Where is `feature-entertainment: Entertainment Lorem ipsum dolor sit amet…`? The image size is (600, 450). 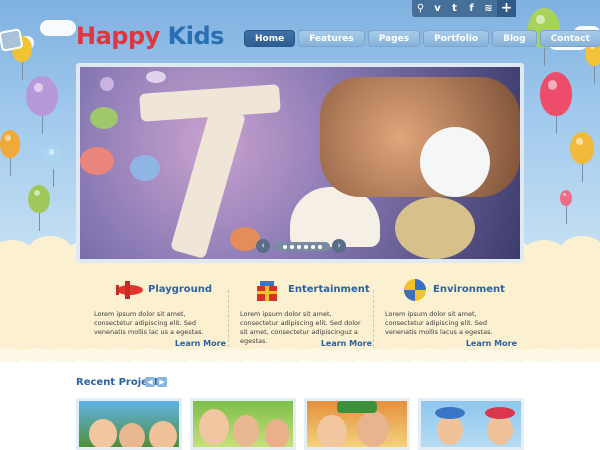 feature-entertainment: Entertainment Lorem ipsum dolor sit amet… is located at coordinates (297, 313).